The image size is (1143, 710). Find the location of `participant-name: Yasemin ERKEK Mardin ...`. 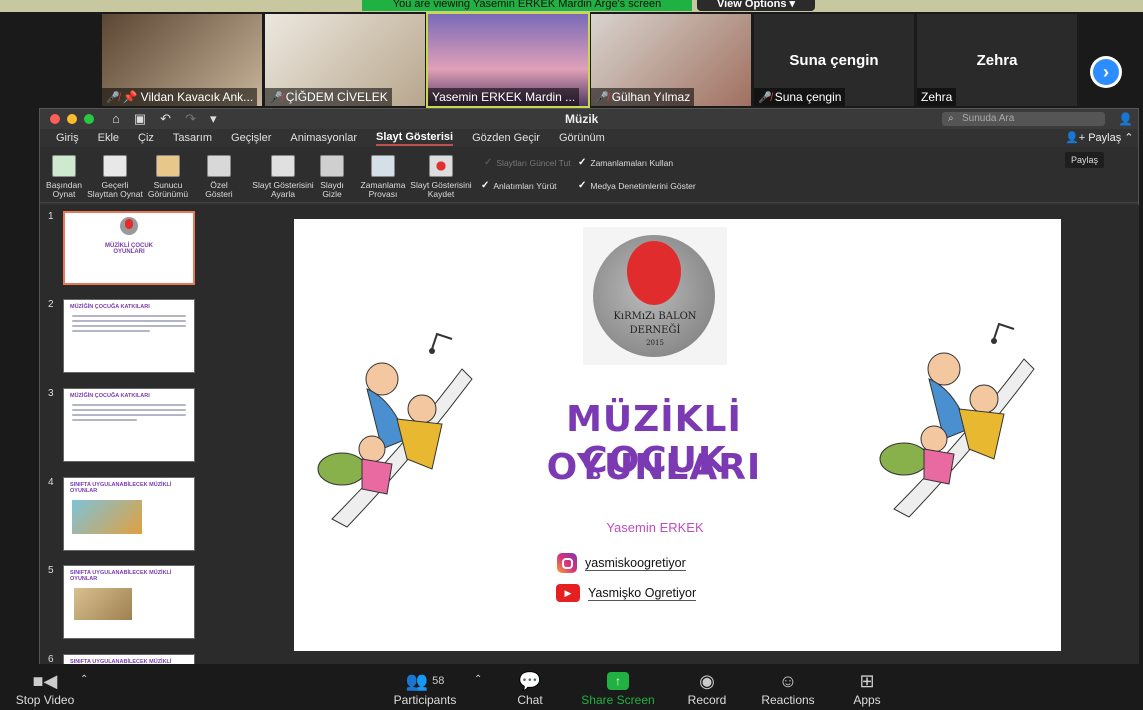

participant-name: Yasemin ERKEK Mardin ... is located at coordinates (504, 97).